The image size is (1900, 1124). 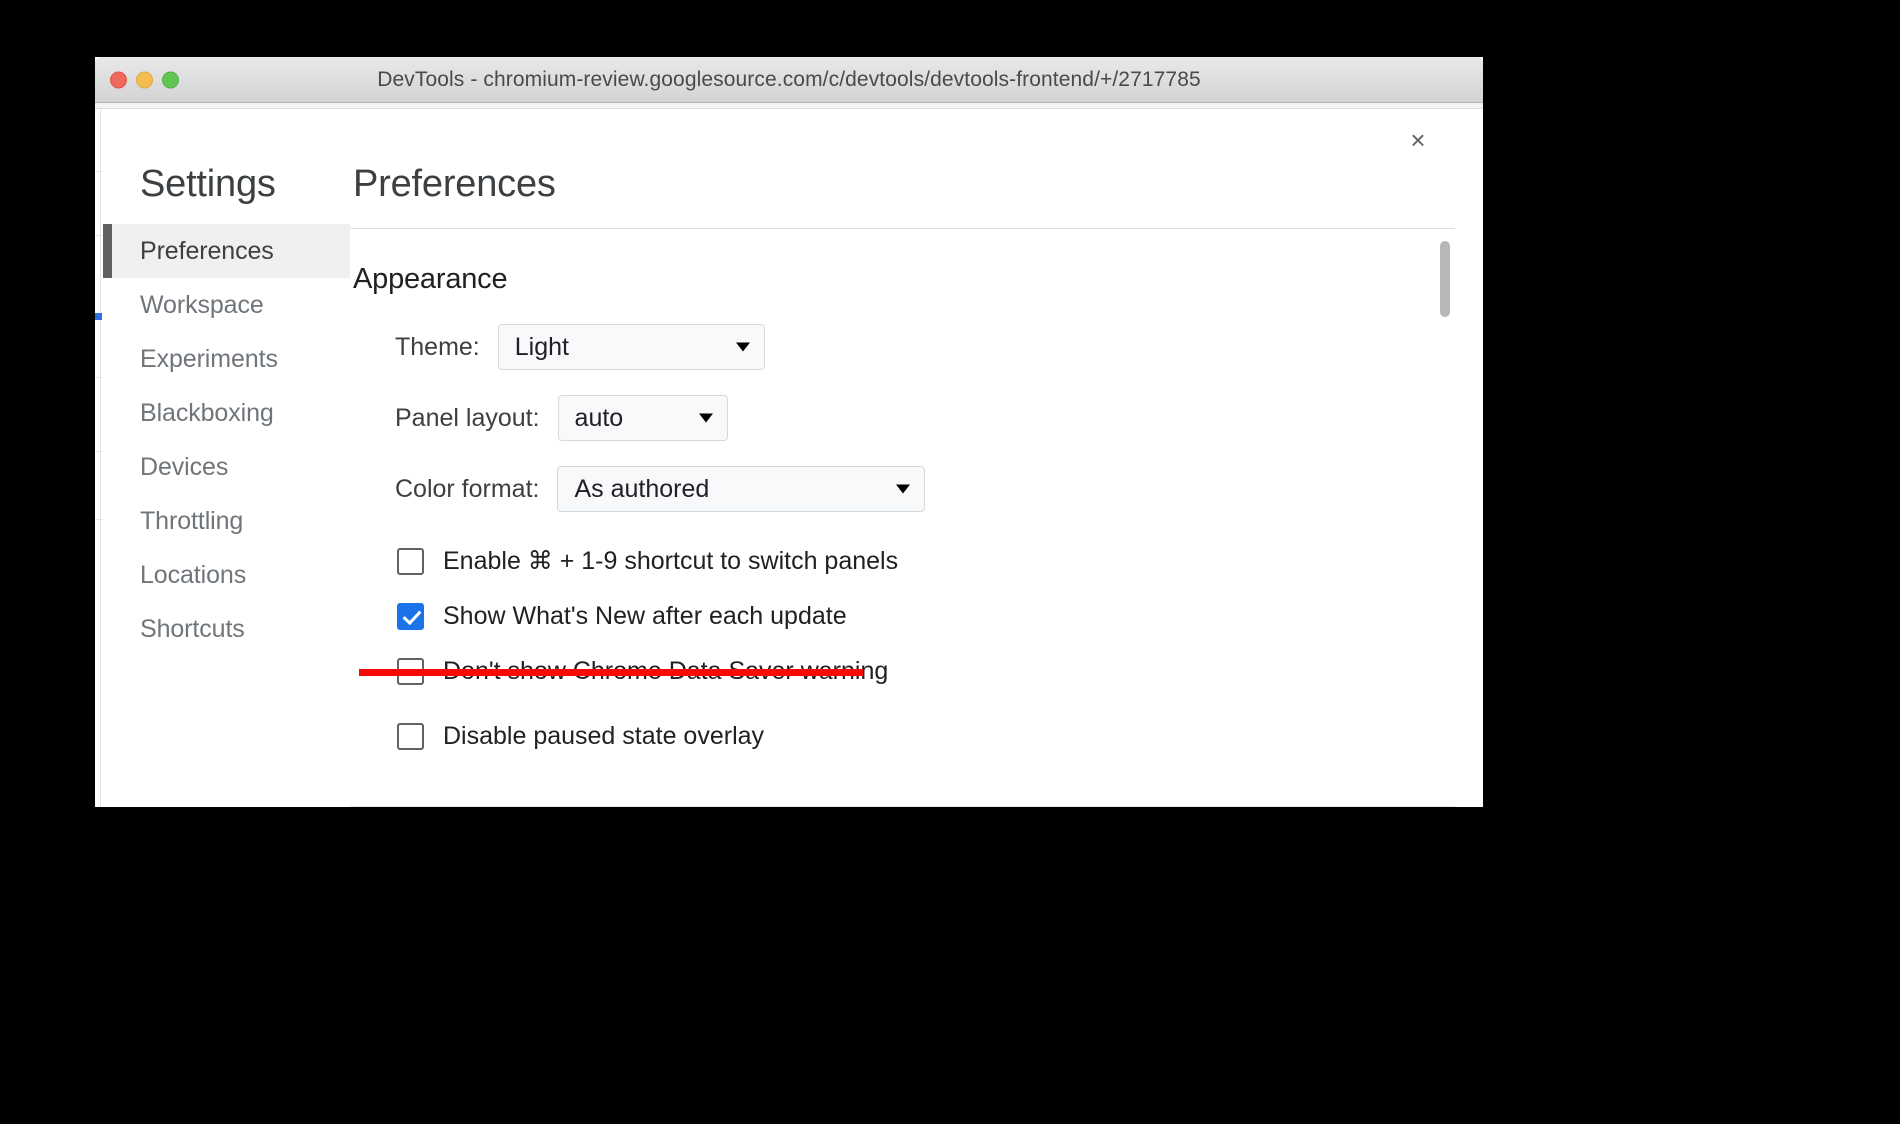 What do you see at coordinates (437, 346) in the screenshot?
I see `theme-label: Theme:` at bounding box center [437, 346].